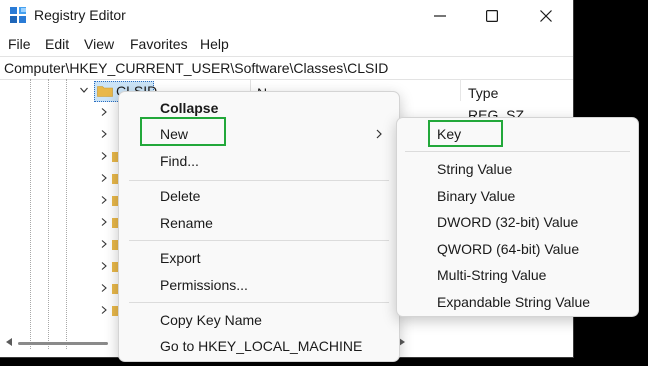 This screenshot has height=366, width=648. What do you see at coordinates (517, 196) in the screenshot?
I see `submenu-item-binary-value: Binary Value` at bounding box center [517, 196].